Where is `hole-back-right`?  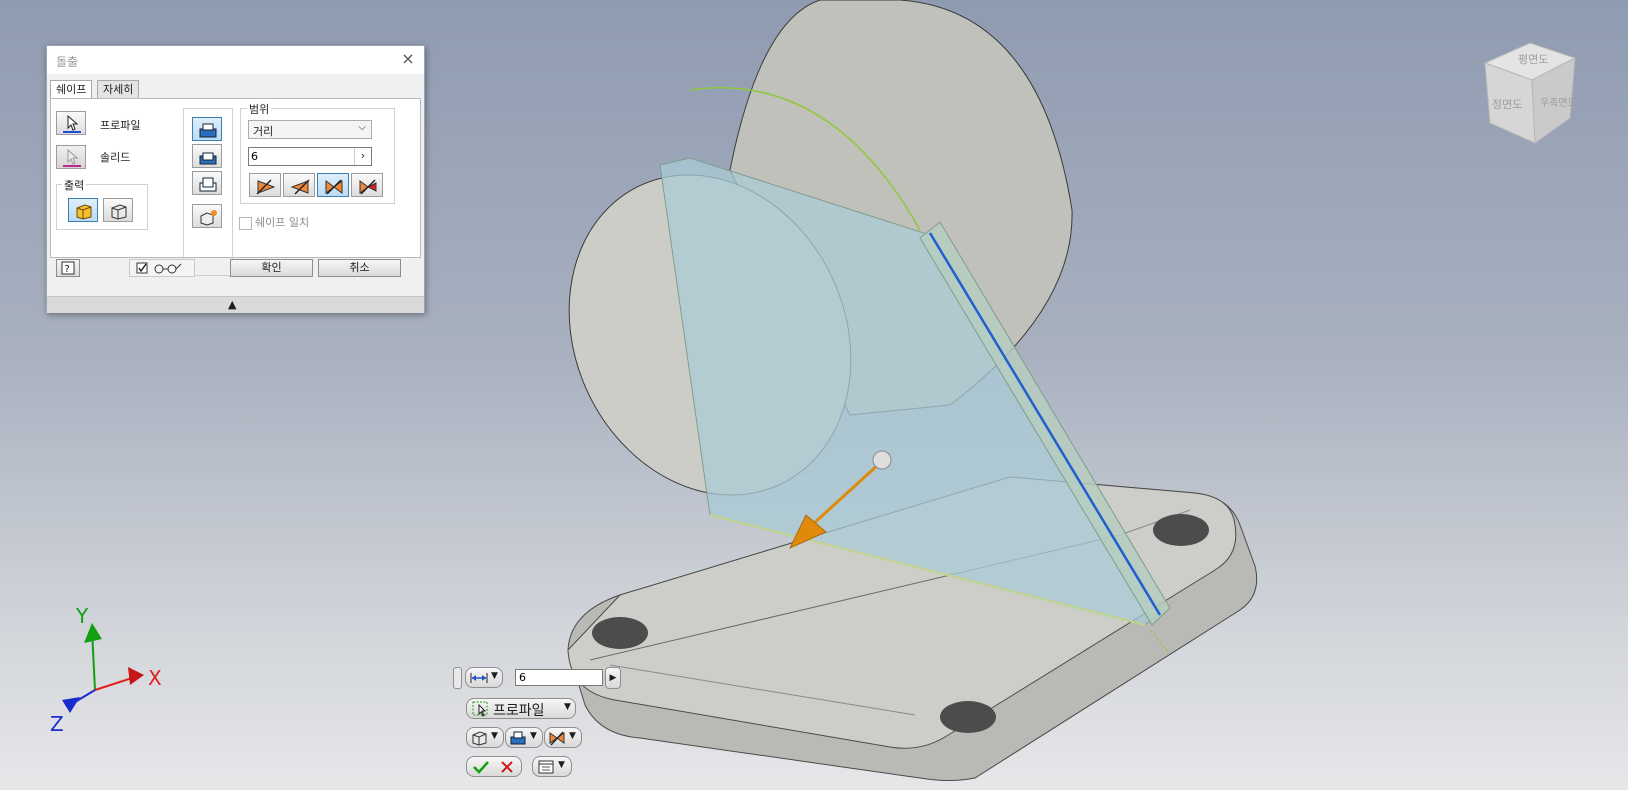 hole-back-right is located at coordinates (1181, 530).